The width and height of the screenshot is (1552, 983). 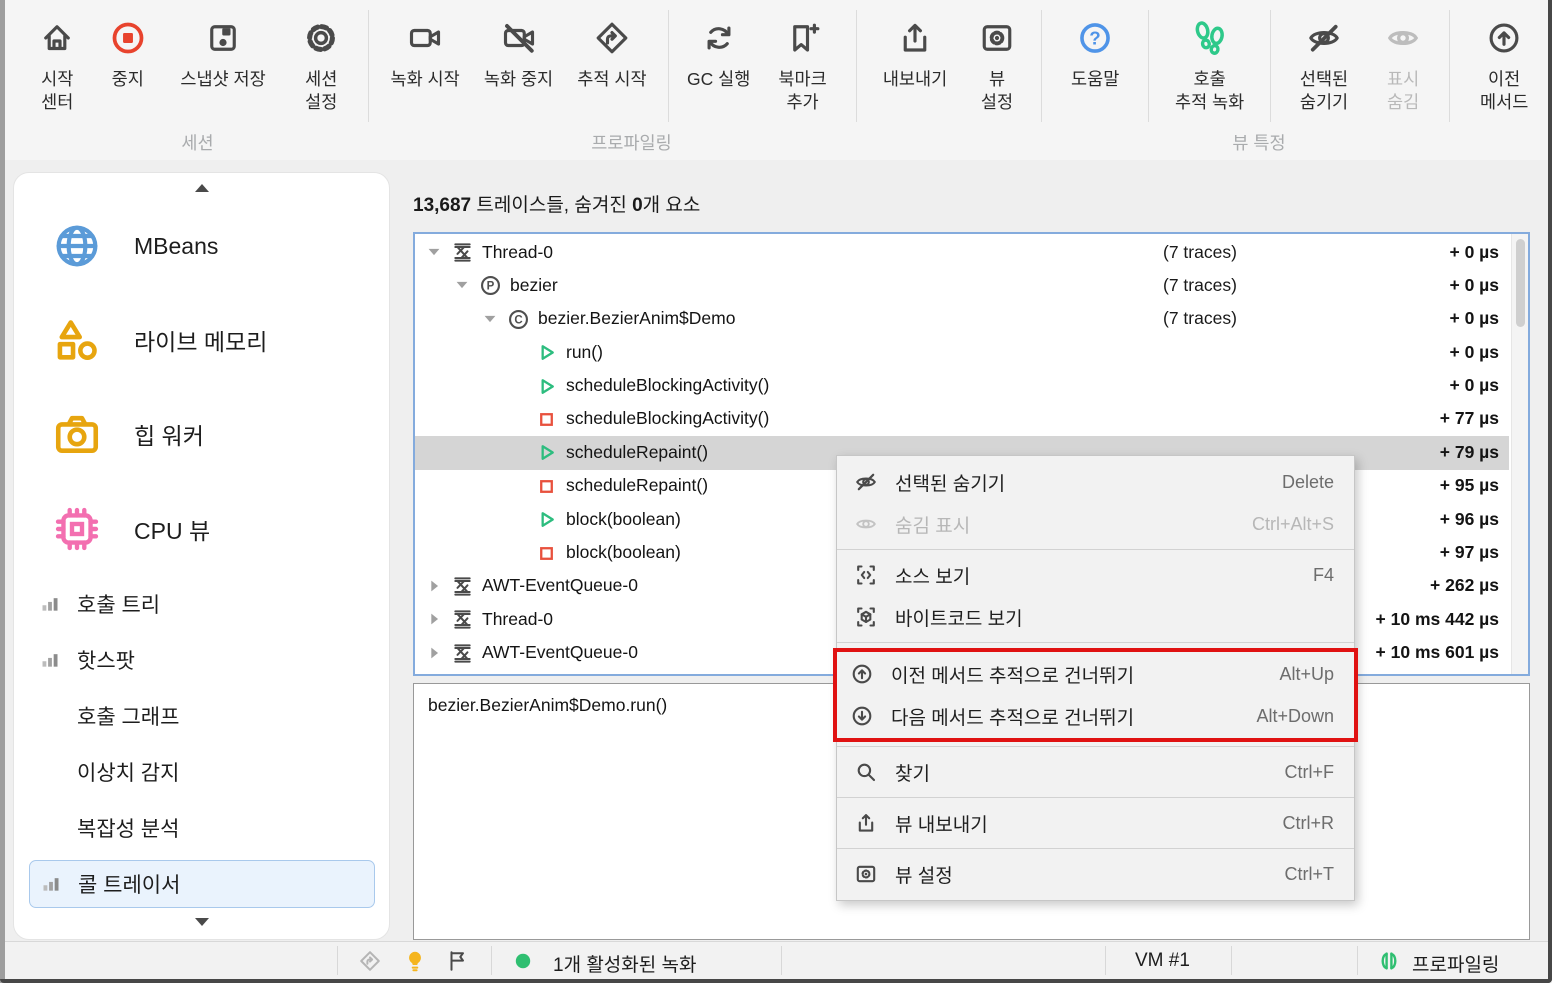 What do you see at coordinates (1403, 38) in the screenshot?
I see `eye-icon-disabled` at bounding box center [1403, 38].